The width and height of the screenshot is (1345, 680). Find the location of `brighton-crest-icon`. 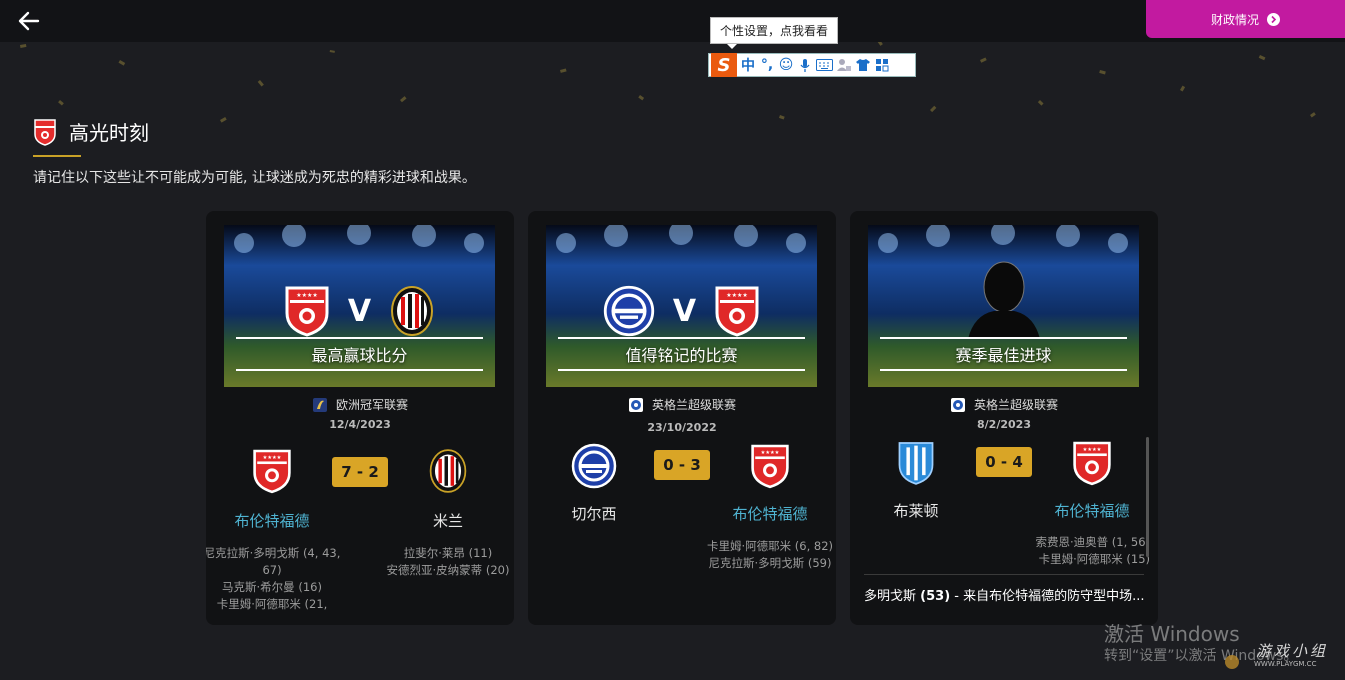

brighton-crest-icon is located at coordinates (916, 463).